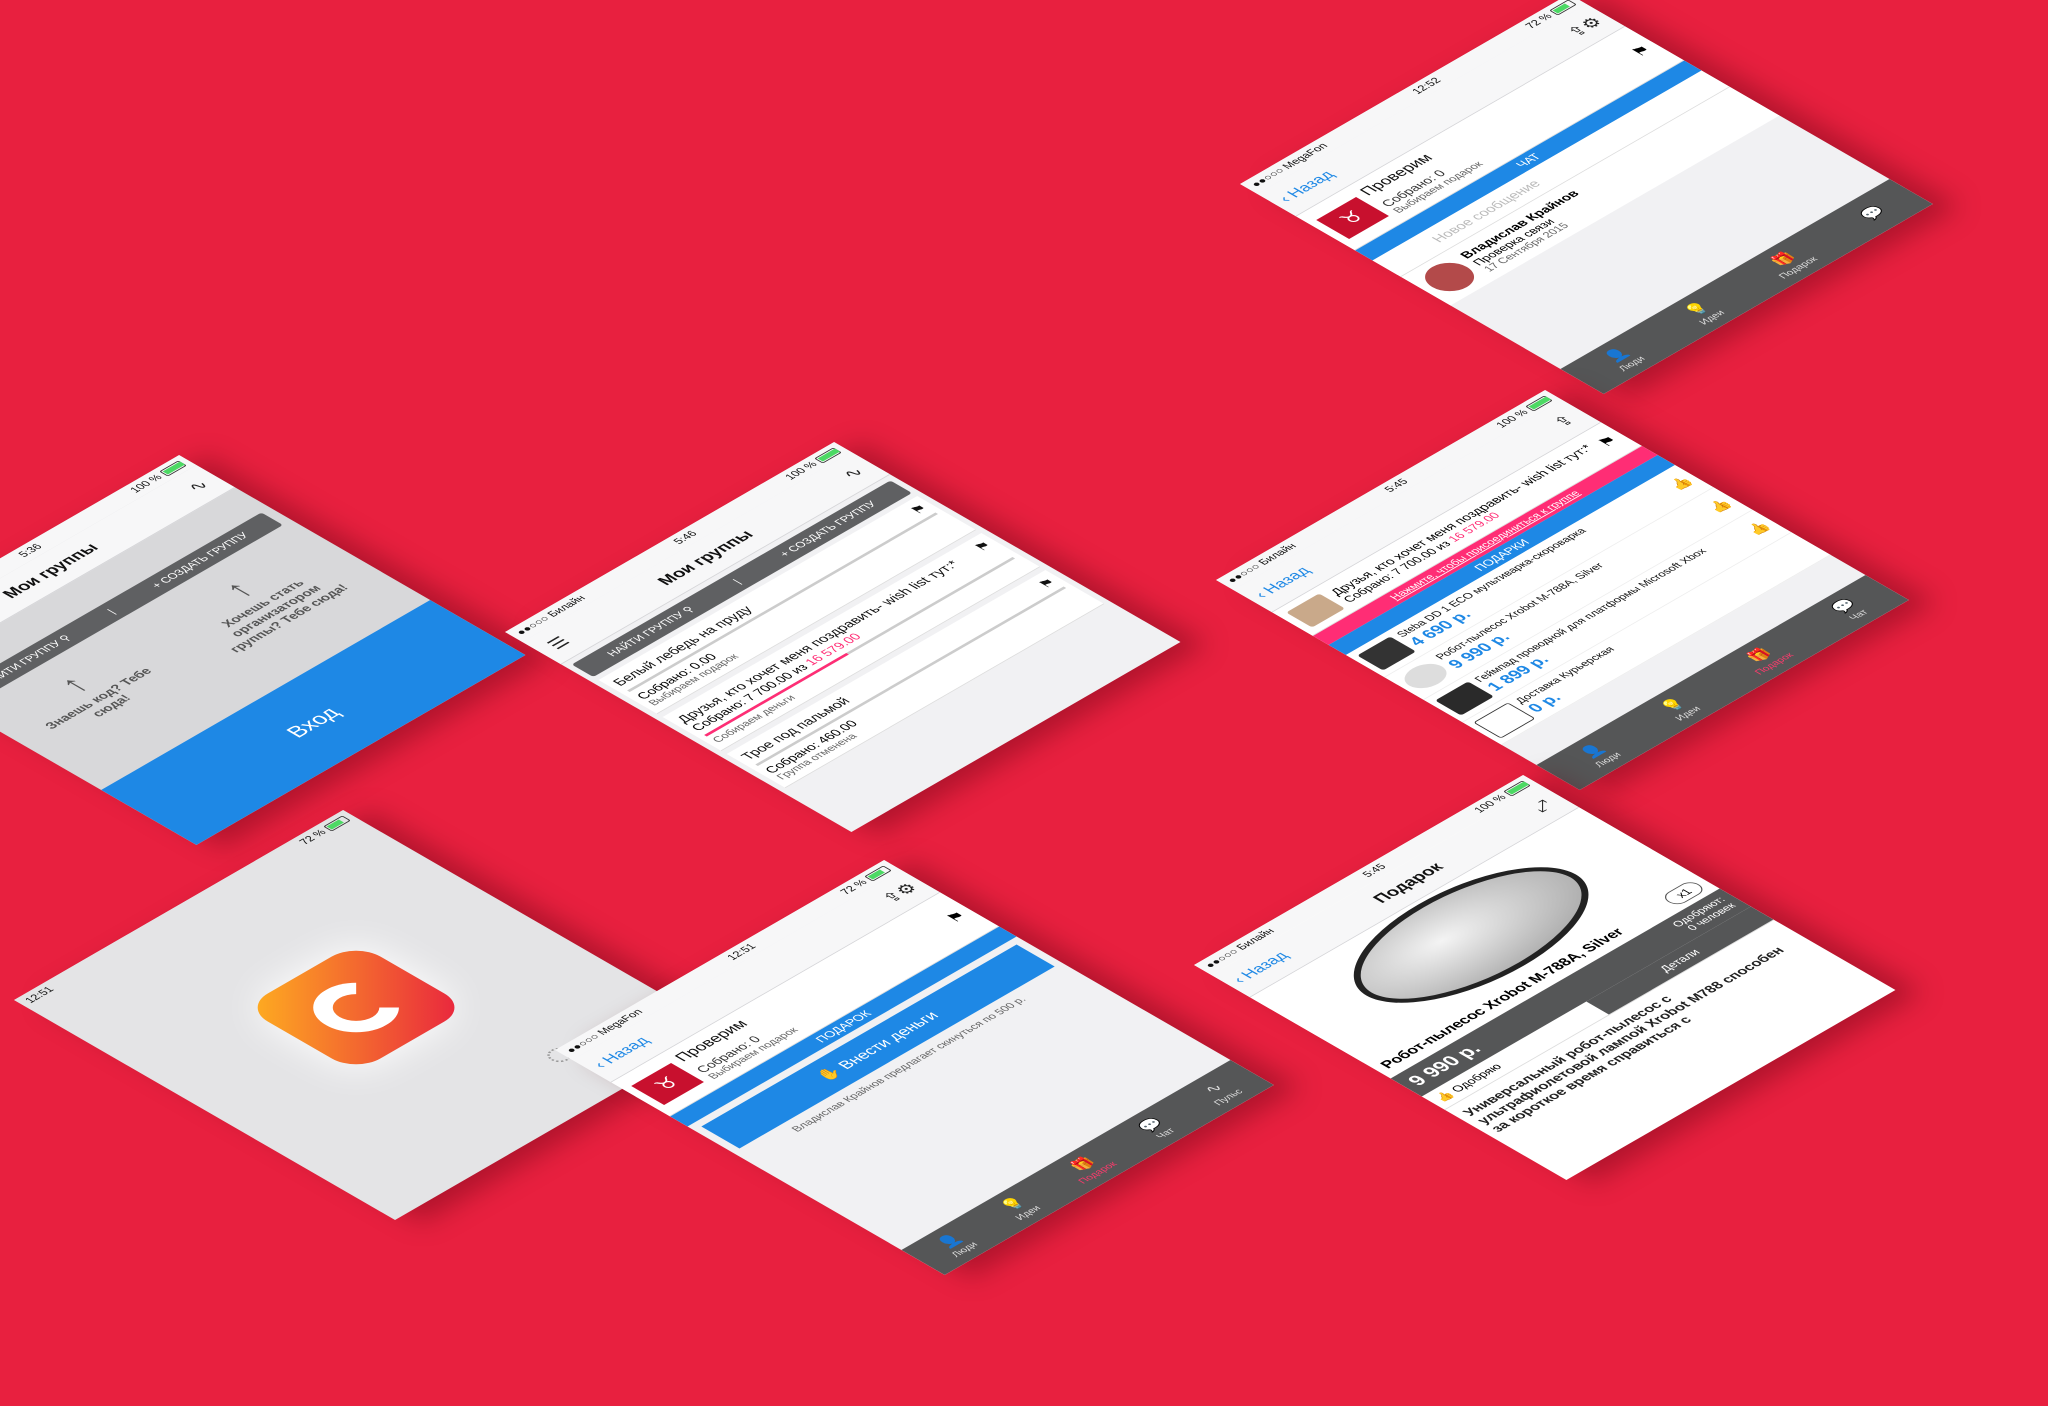 The height and width of the screenshot is (1406, 2048). I want to click on tab-bar: 👤 Люди 💡 Идеи 🎁 Подарок 💬, so click(1746, 286).